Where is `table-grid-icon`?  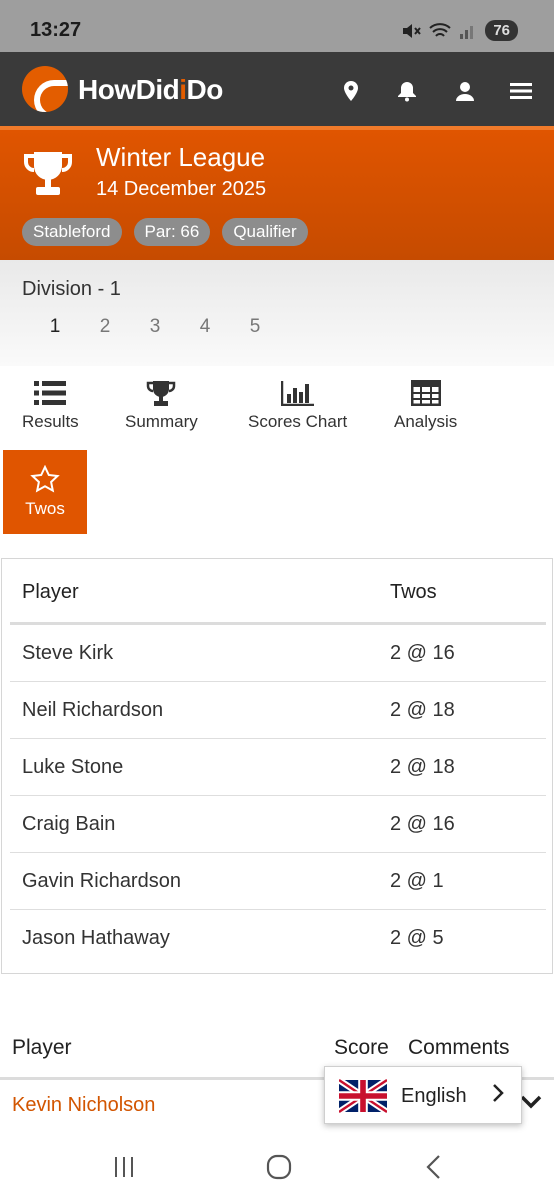
table-grid-icon is located at coordinates (425, 393).